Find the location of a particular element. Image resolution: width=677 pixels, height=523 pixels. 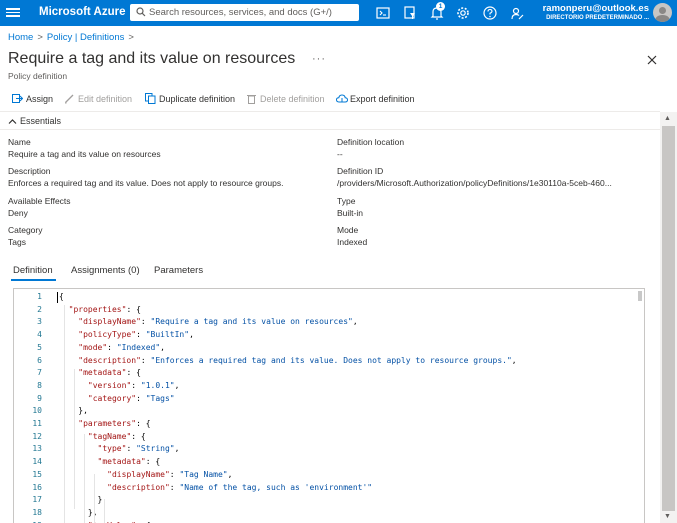

code-line: "properties": { is located at coordinates (100, 309).